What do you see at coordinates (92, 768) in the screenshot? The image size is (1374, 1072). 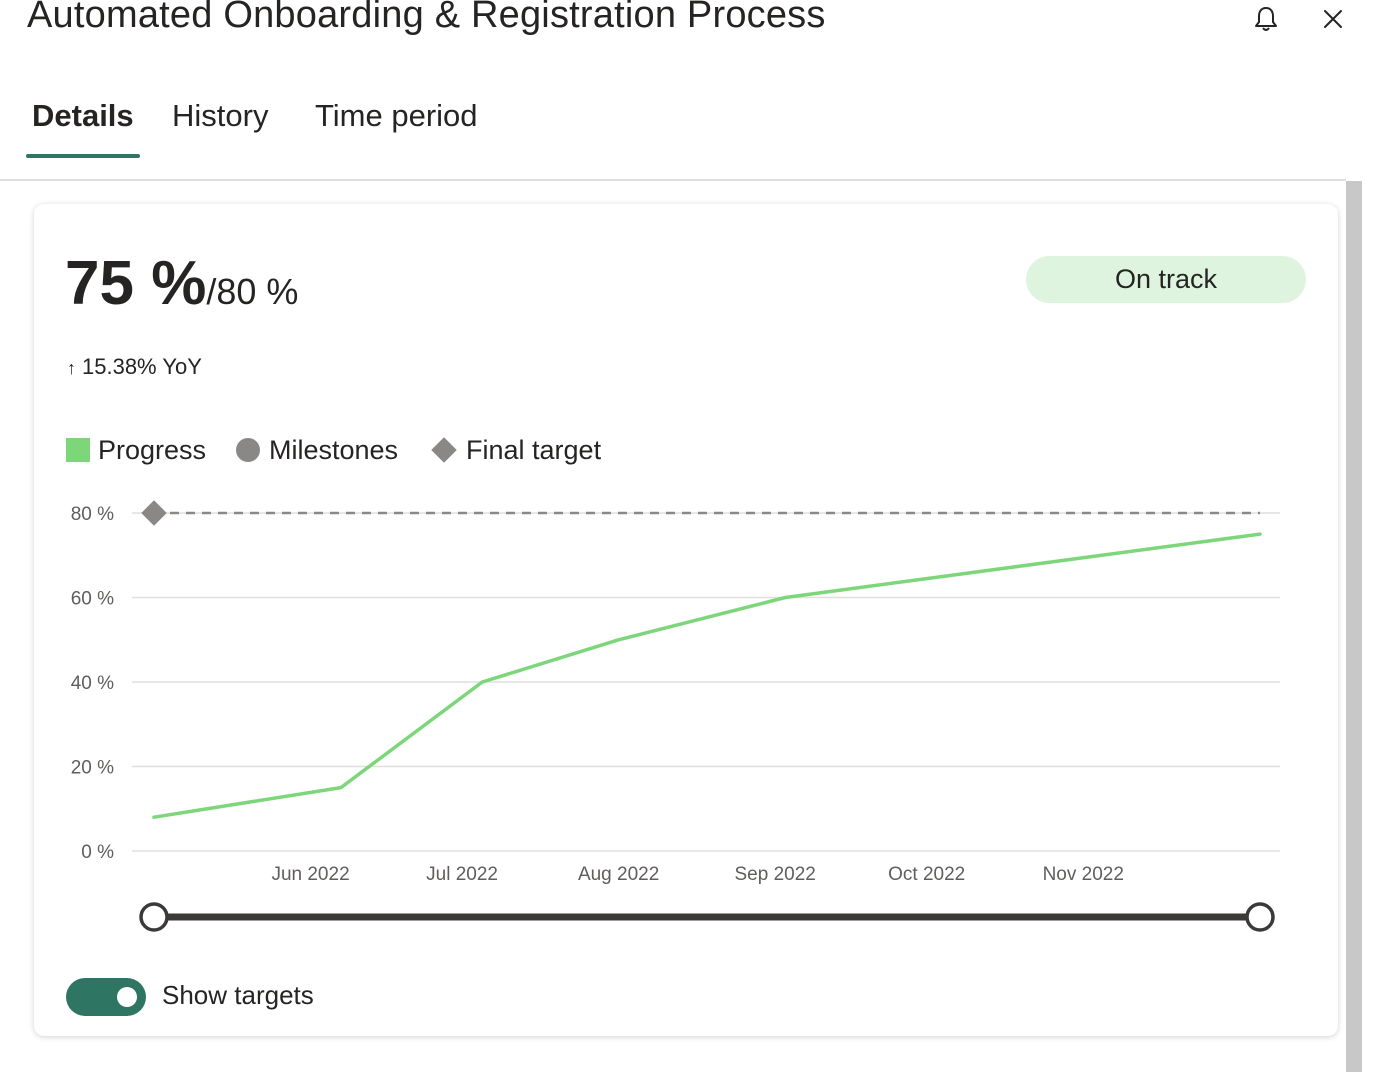 I see `y-tick-label: 20 %` at bounding box center [92, 768].